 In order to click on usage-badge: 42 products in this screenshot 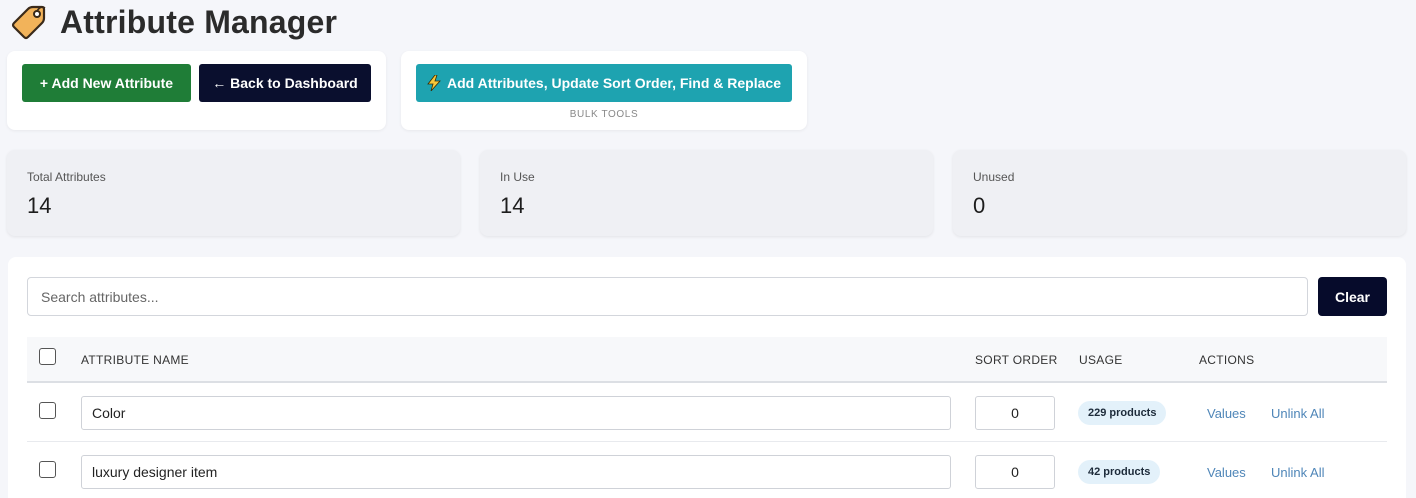, I will do `click(1119, 472)`.